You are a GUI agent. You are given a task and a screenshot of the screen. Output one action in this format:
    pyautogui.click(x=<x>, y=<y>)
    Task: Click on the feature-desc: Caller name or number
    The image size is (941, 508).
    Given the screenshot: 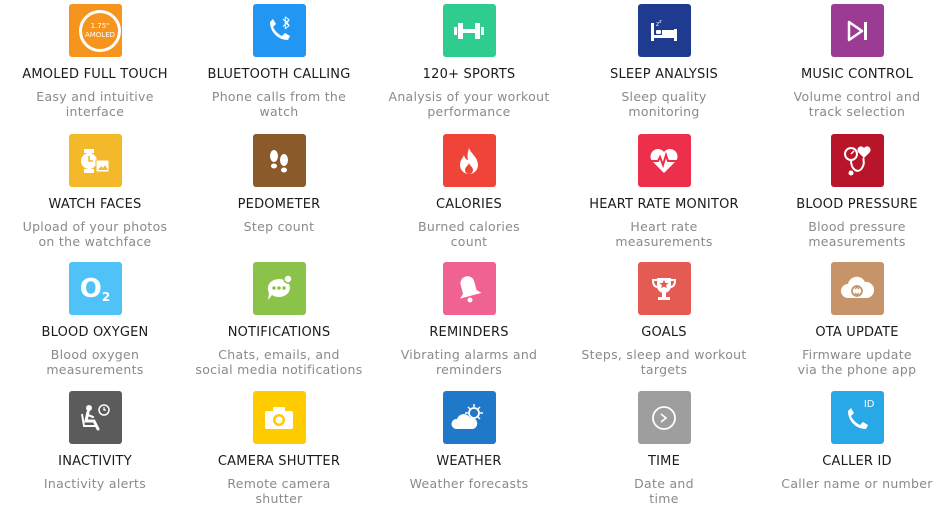 What is the action you would take?
    pyautogui.click(x=857, y=483)
    